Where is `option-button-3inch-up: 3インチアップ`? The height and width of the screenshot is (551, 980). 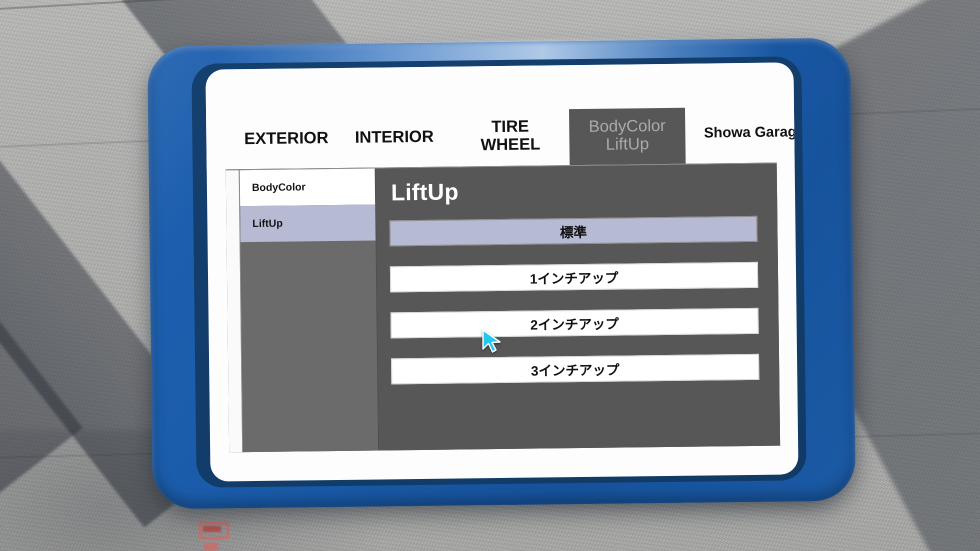 option-button-3inch-up: 3インチアップ is located at coordinates (575, 369).